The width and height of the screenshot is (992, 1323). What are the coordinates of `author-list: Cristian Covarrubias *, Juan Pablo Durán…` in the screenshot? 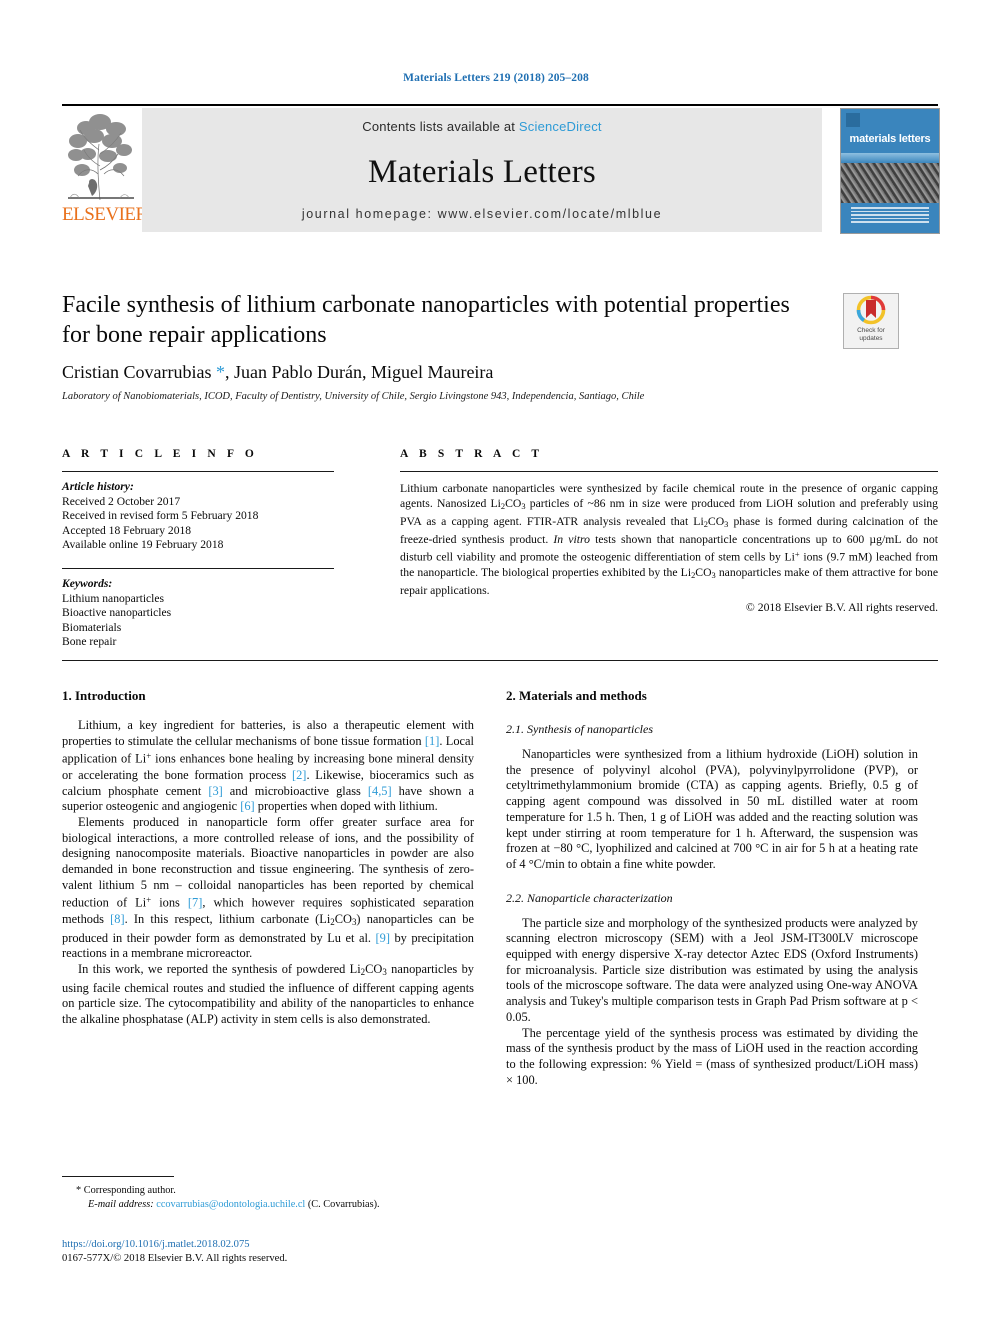 It's located at (500, 372).